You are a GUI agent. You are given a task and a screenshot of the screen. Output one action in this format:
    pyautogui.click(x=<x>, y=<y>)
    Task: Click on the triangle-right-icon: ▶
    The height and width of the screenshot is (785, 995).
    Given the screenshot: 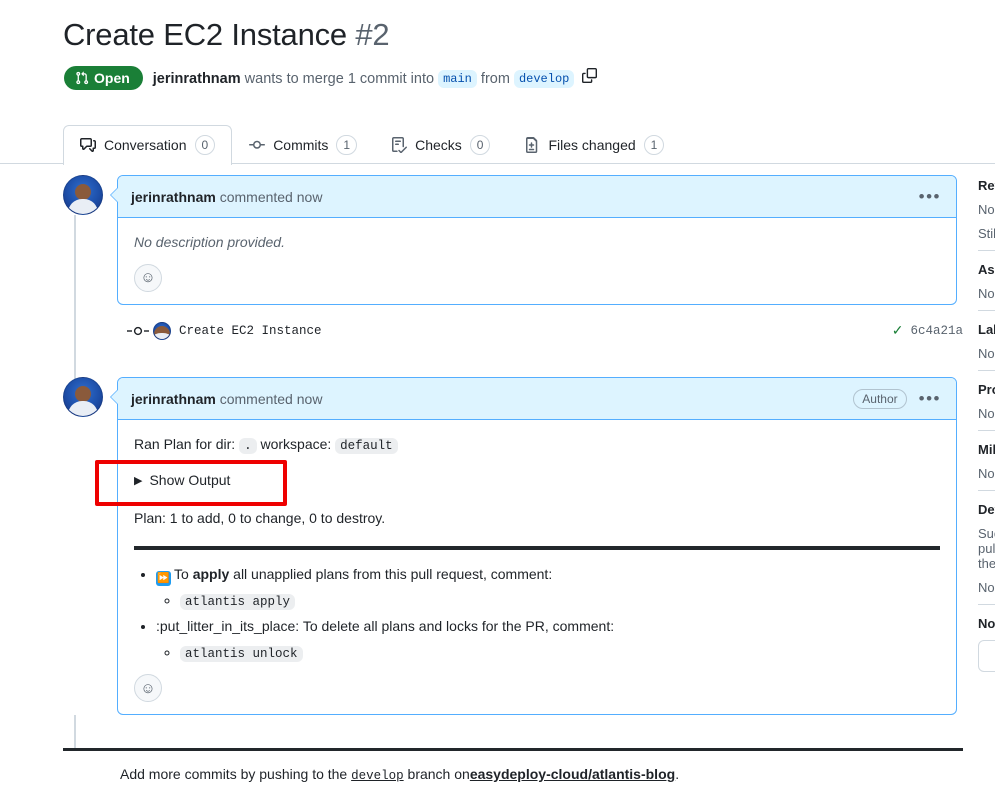 What is the action you would take?
    pyautogui.click(x=138, y=480)
    